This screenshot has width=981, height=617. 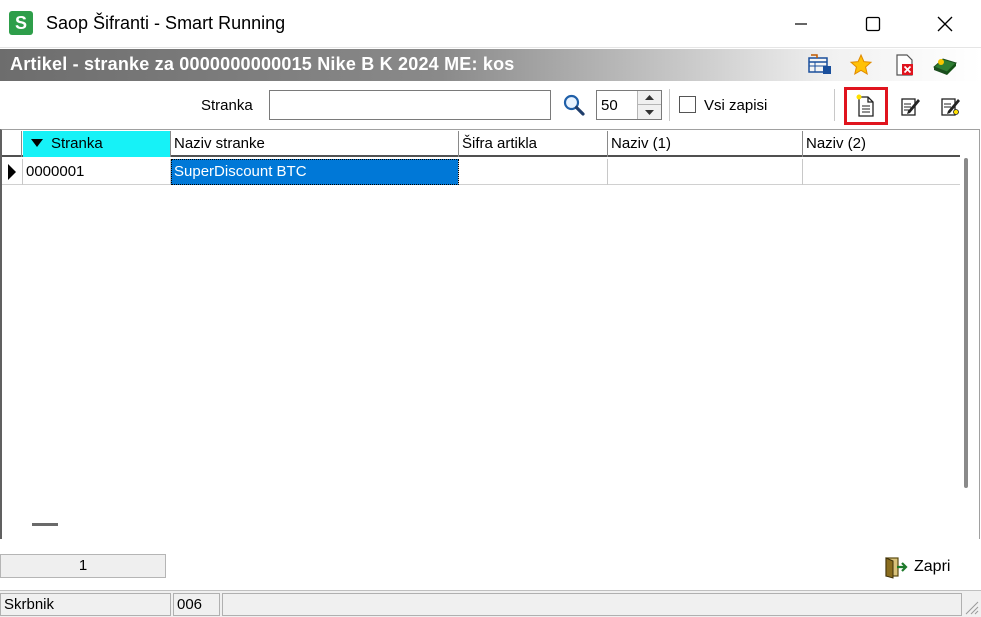 What do you see at coordinates (410, 105) in the screenshot?
I see `stranka-search-input` at bounding box center [410, 105].